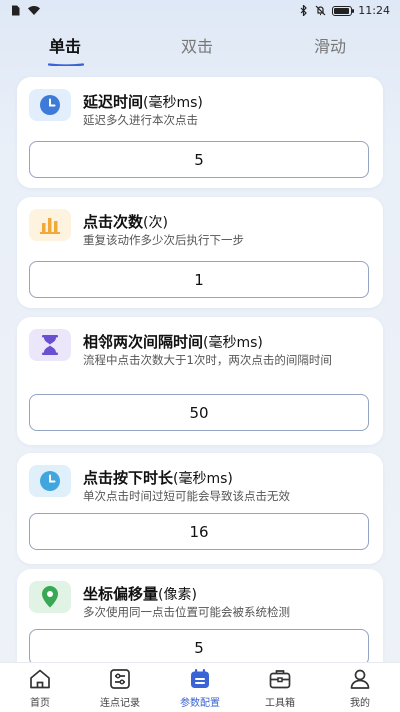  What do you see at coordinates (304, 10) in the screenshot?
I see `bluetooth-icon` at bounding box center [304, 10].